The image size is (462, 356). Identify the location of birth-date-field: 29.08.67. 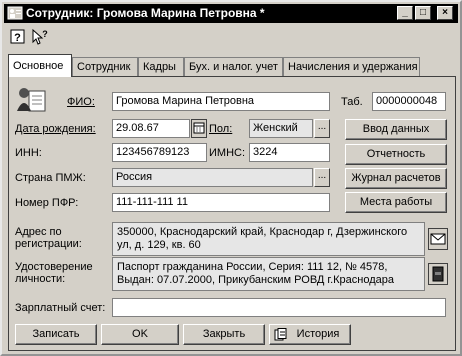
(151, 128).